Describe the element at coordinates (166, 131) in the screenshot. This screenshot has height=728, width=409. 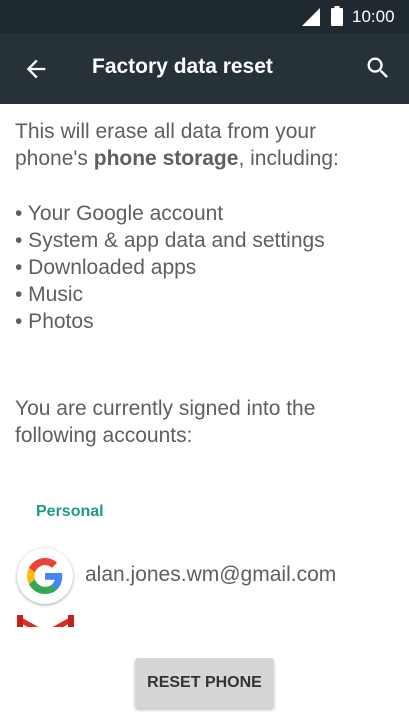
I see `warning-line-1: This will erase all data from your` at that location.